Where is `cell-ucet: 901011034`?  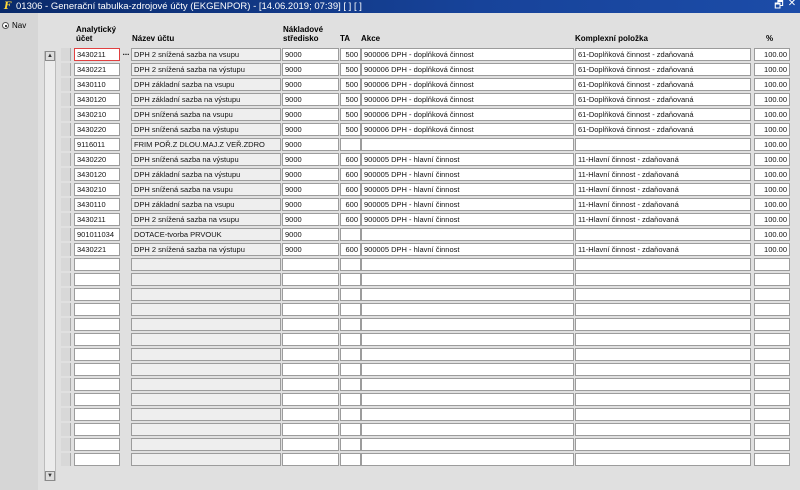
cell-ucet: 901011034 is located at coordinates (97, 234).